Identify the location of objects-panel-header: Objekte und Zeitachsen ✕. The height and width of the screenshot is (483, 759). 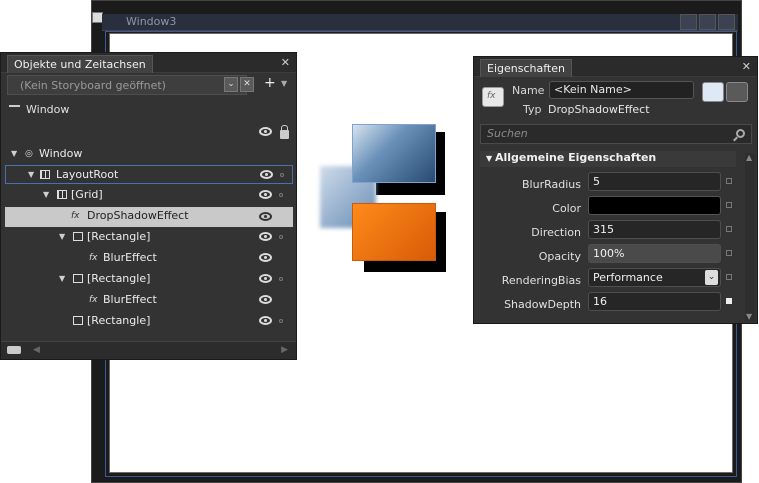
(148, 63).